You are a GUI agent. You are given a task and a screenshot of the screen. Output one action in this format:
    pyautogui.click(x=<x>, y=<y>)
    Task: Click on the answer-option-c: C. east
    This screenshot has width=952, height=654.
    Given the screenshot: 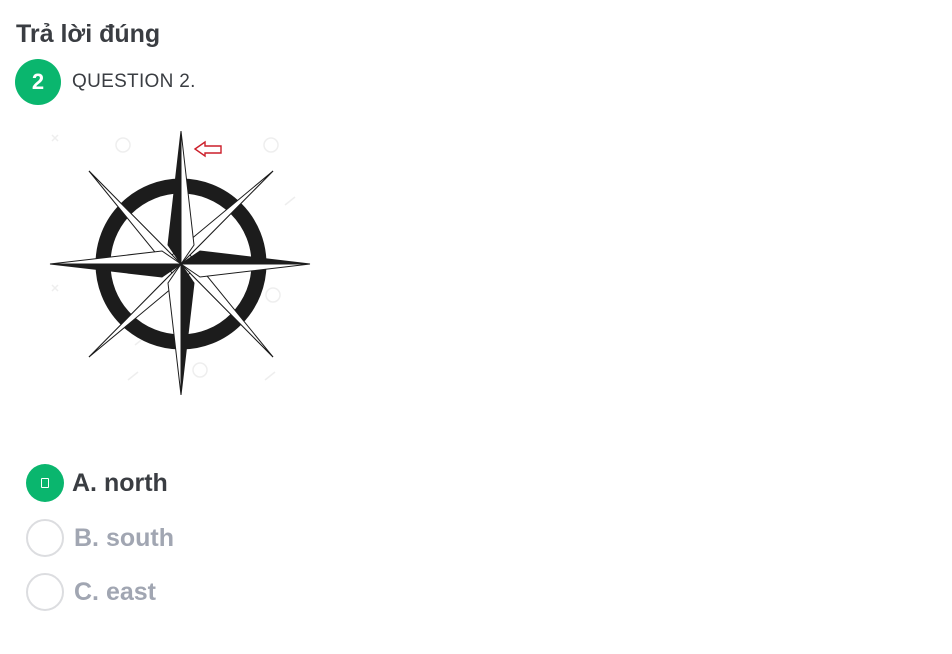 What is the action you would take?
    pyautogui.click(x=91, y=592)
    